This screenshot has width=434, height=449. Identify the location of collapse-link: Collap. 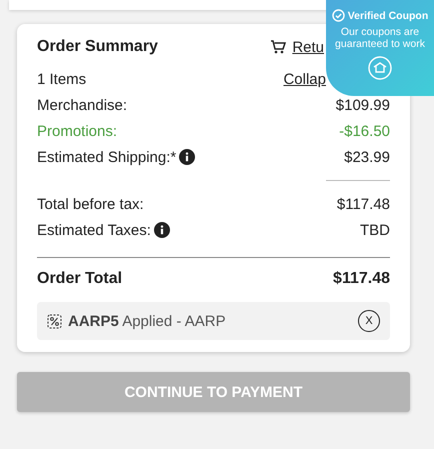
(304, 79).